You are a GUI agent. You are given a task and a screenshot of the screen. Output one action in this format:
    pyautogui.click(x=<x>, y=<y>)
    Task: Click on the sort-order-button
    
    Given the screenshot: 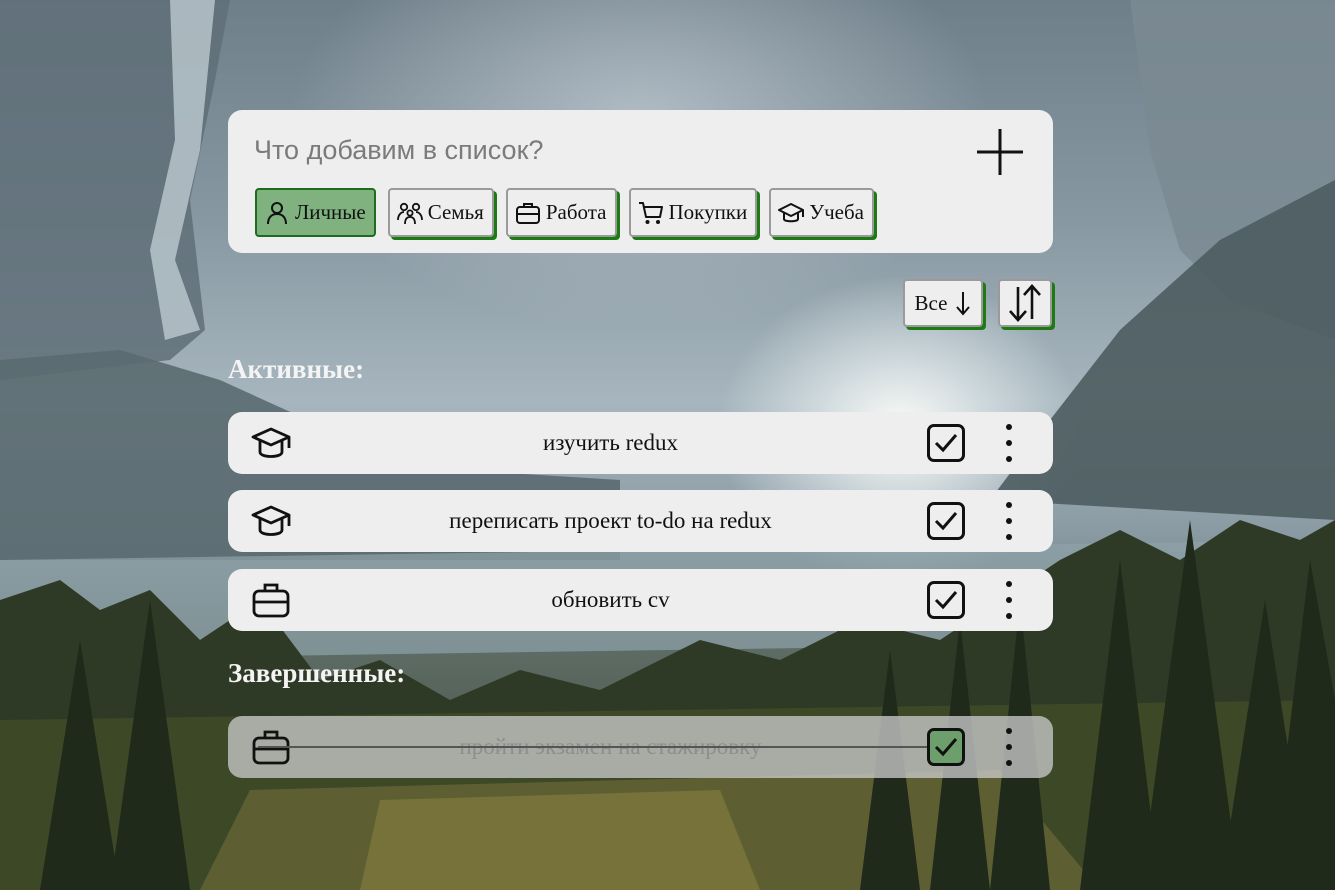 What is the action you would take?
    pyautogui.click(x=1025, y=303)
    